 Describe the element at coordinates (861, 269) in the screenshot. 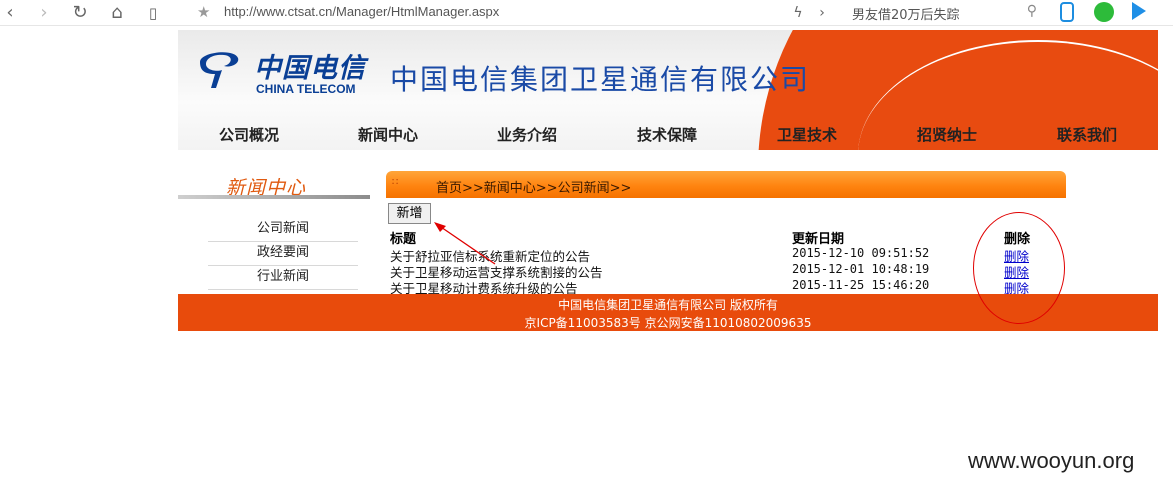

I see `news-date: 2015-12-01 10:48:19` at that location.